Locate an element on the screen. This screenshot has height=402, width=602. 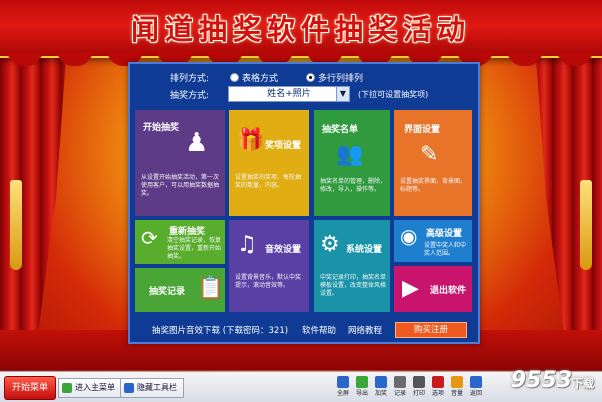
play-icon: ▶ is located at coordinates (410, 288).